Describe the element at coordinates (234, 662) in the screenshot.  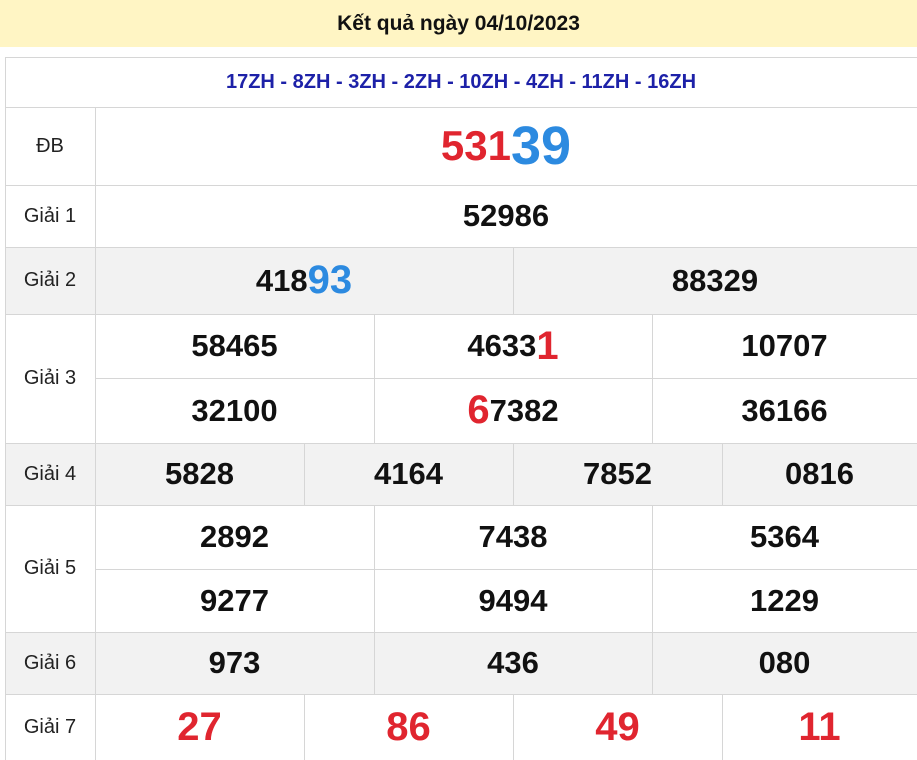
I see `prize-giai-6-1: 973` at that location.